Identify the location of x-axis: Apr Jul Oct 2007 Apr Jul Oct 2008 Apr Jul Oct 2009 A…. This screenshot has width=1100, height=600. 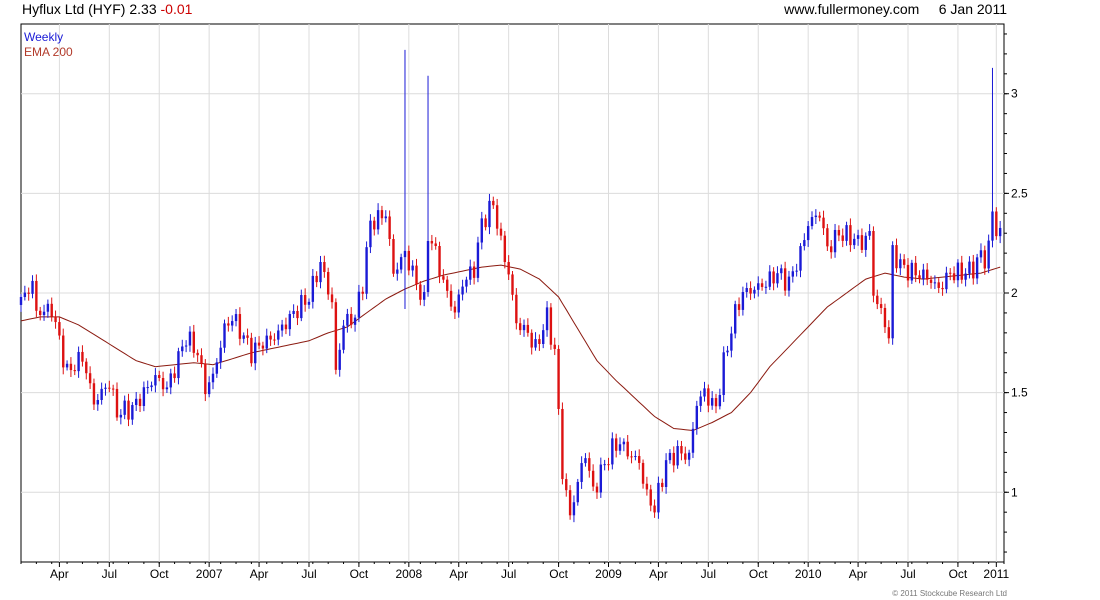
(515, 571).